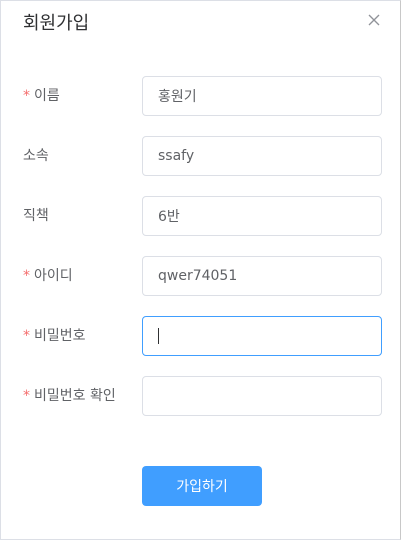 Image resolution: width=403 pixels, height=542 pixels. I want to click on dialog-title: 회원가입, so click(56, 23).